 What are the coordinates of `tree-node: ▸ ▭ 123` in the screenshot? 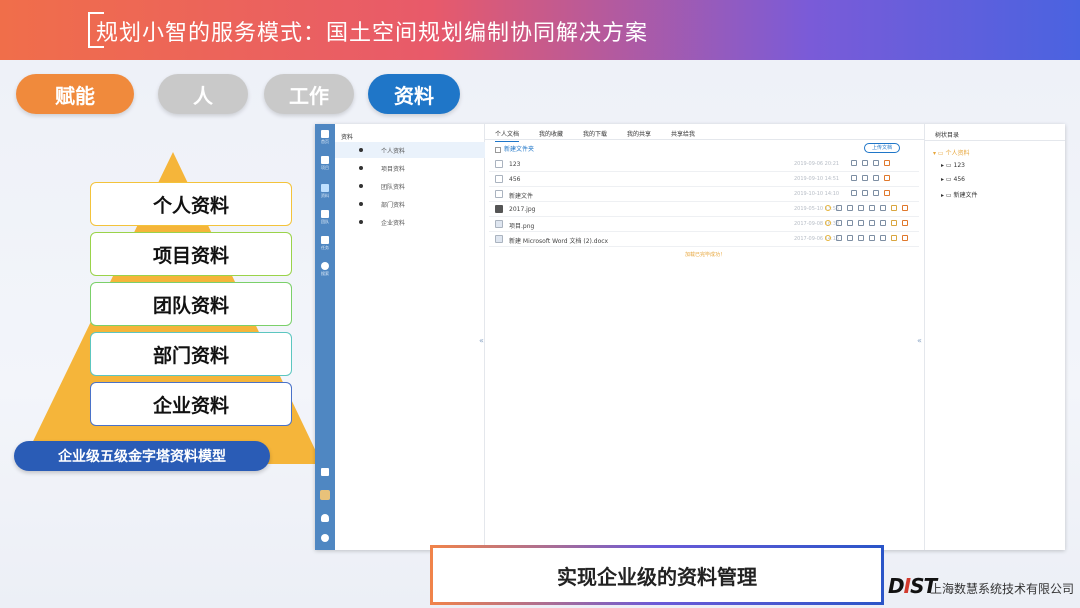 It's located at (953, 165).